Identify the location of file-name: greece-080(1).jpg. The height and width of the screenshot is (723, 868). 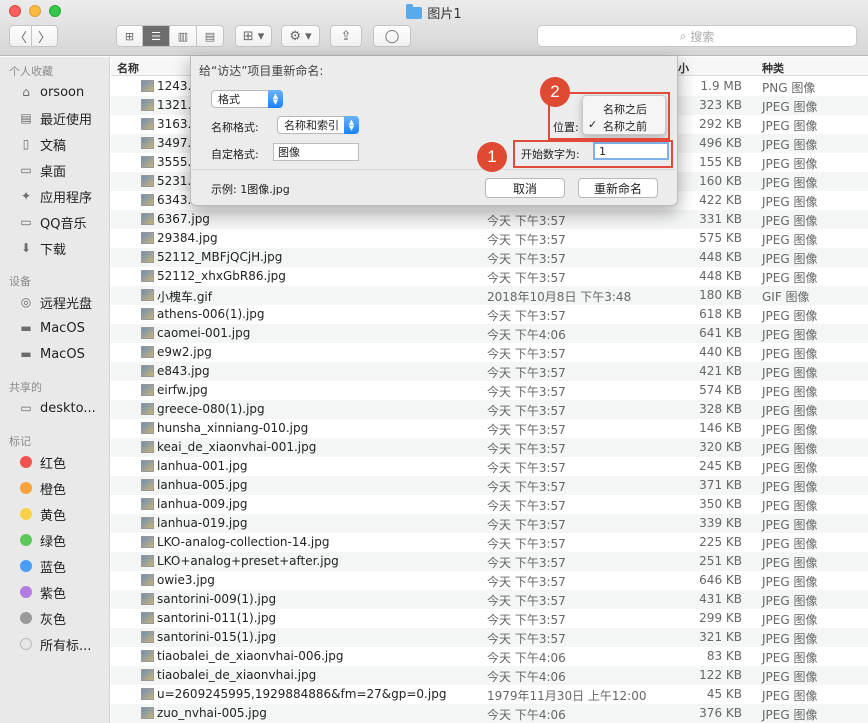
(211, 409).